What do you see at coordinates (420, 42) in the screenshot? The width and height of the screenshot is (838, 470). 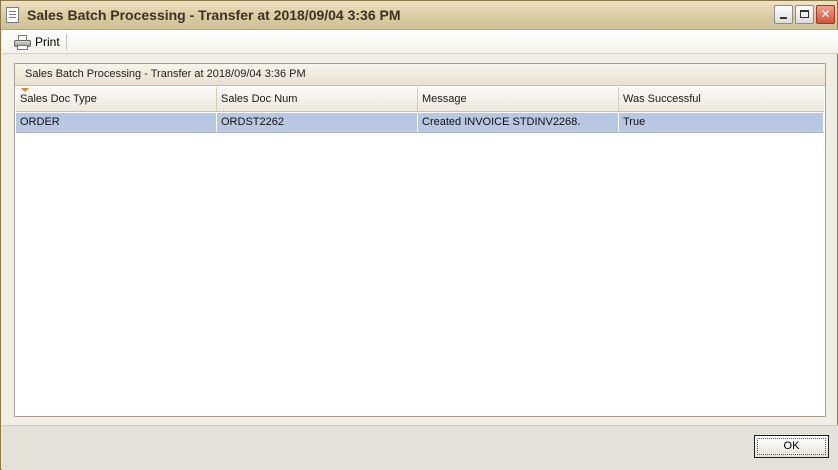 I see `toolbar: Print` at bounding box center [420, 42].